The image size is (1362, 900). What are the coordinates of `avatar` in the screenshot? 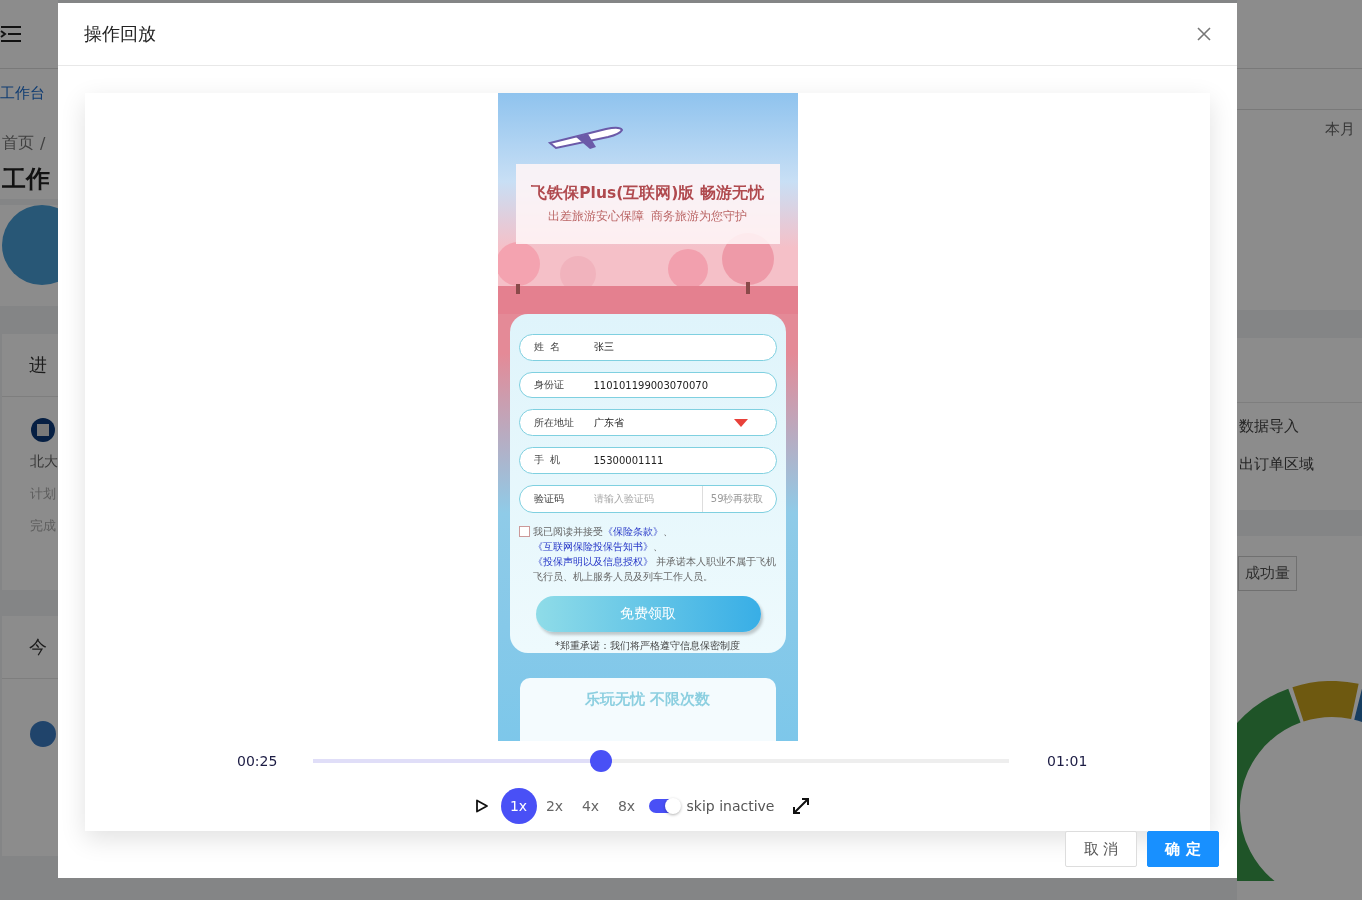 It's located at (43, 734).